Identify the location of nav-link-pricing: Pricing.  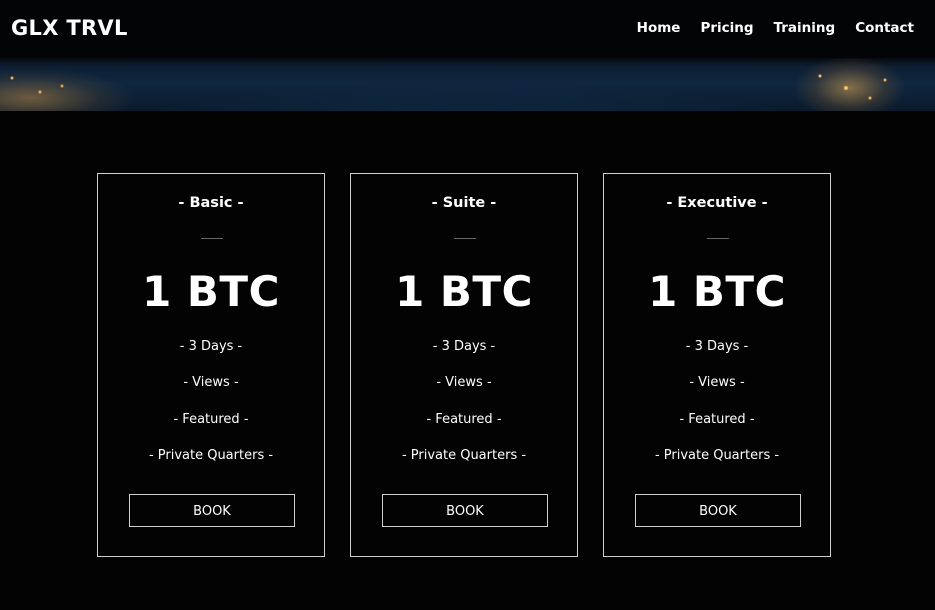
(726, 28).